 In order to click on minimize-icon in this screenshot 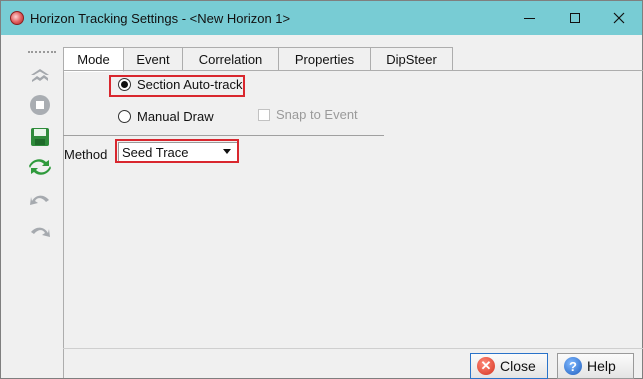, I will do `click(529, 18)`.